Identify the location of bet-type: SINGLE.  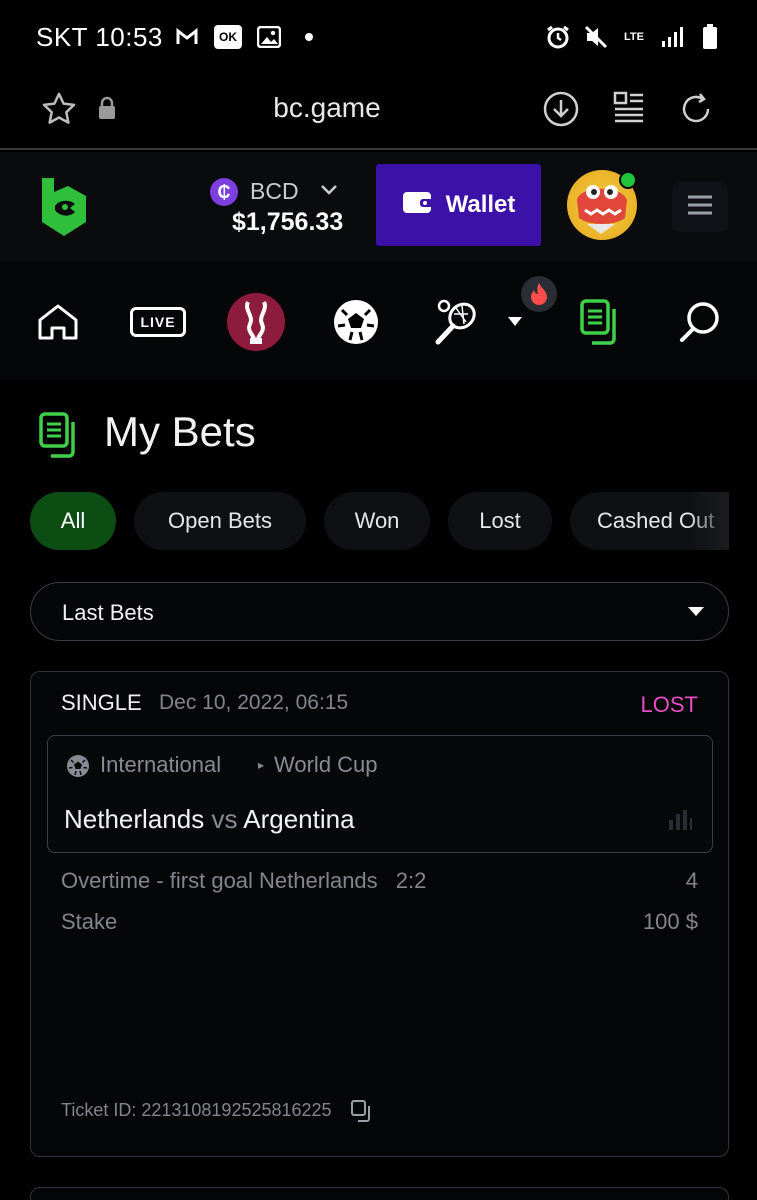
(101, 702).